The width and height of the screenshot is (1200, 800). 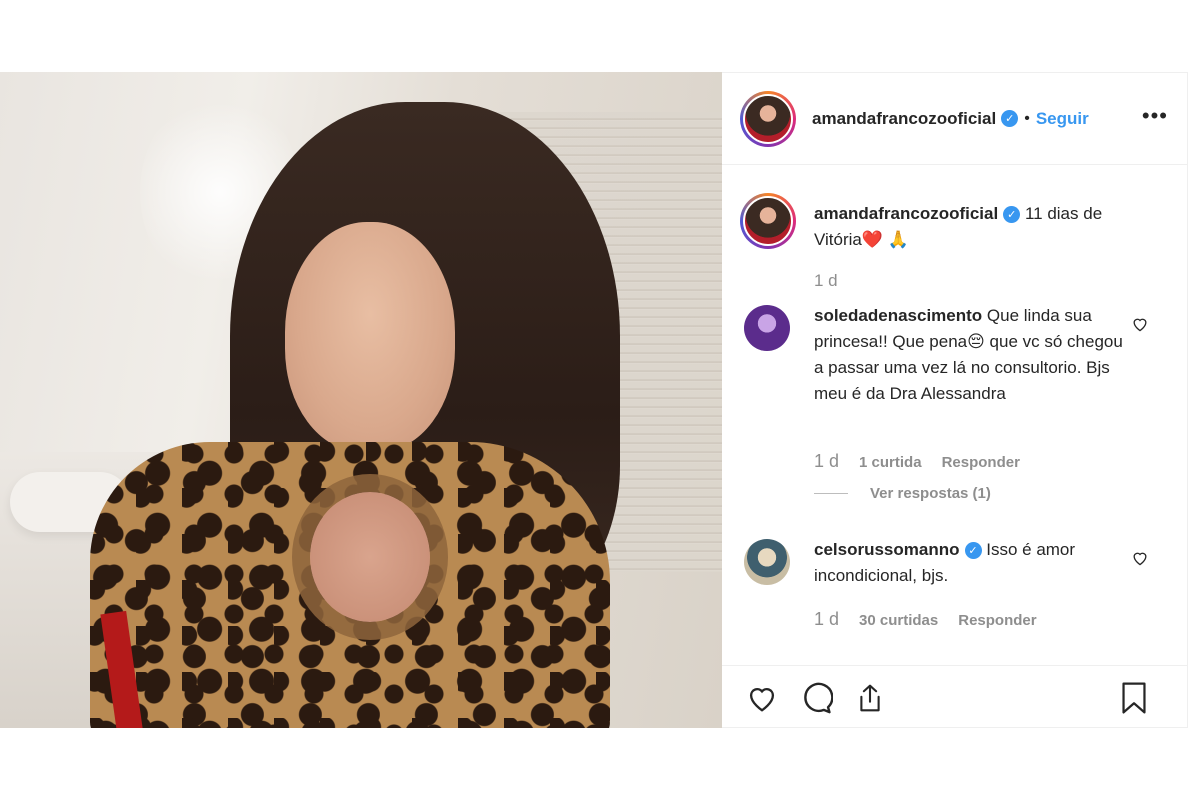 I want to click on caption-time: 1 d, so click(x=826, y=281).